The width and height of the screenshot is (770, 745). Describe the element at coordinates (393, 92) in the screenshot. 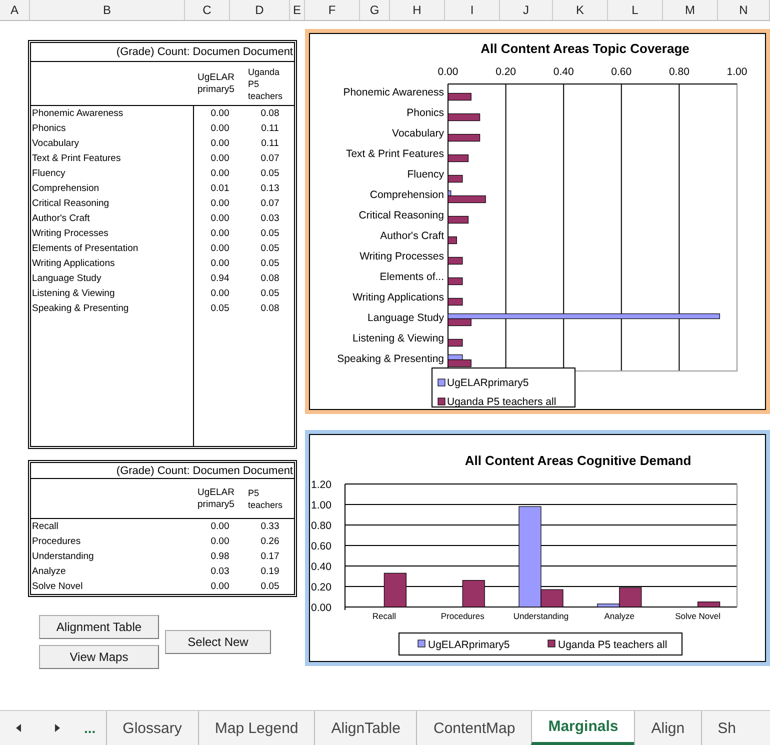

I see `category-label: Phonemic Awareness` at that location.